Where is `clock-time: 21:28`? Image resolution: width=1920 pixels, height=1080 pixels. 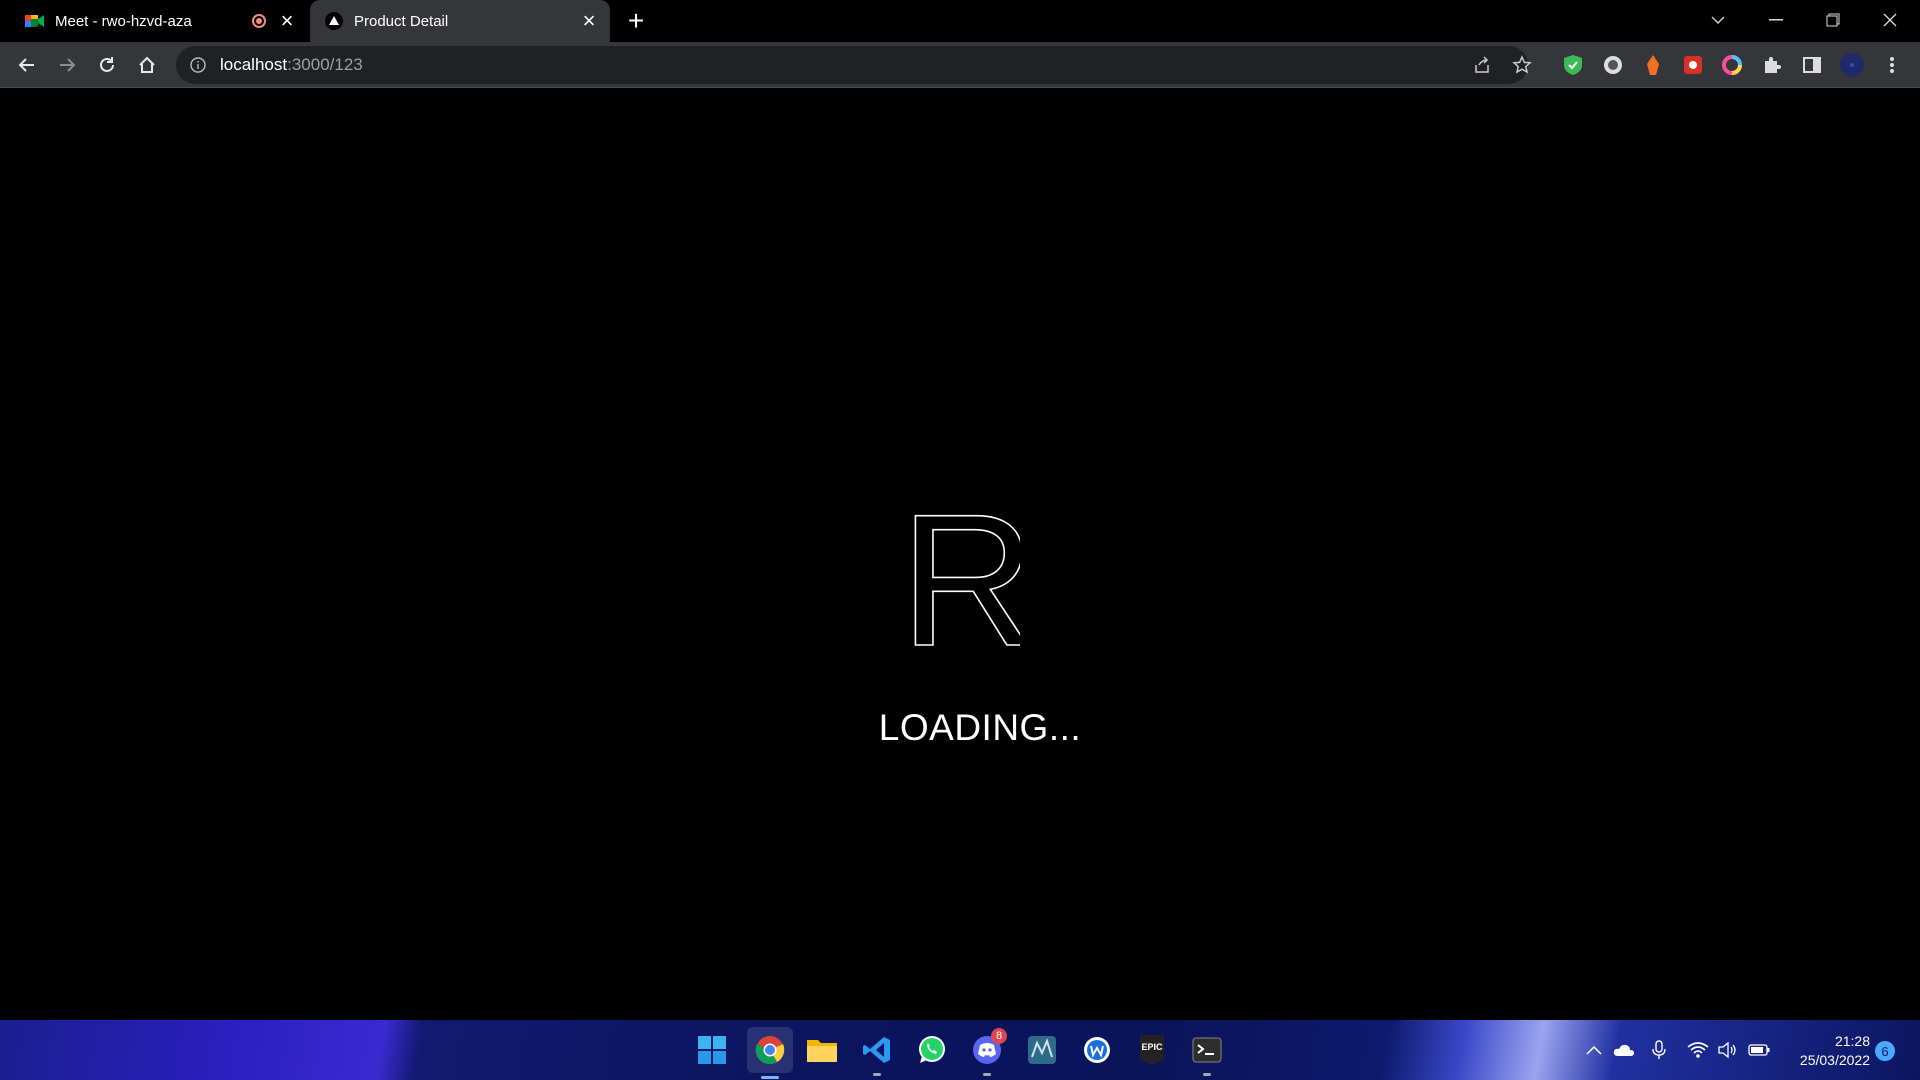
clock-time: 21:28 is located at coordinates (1852, 1041).